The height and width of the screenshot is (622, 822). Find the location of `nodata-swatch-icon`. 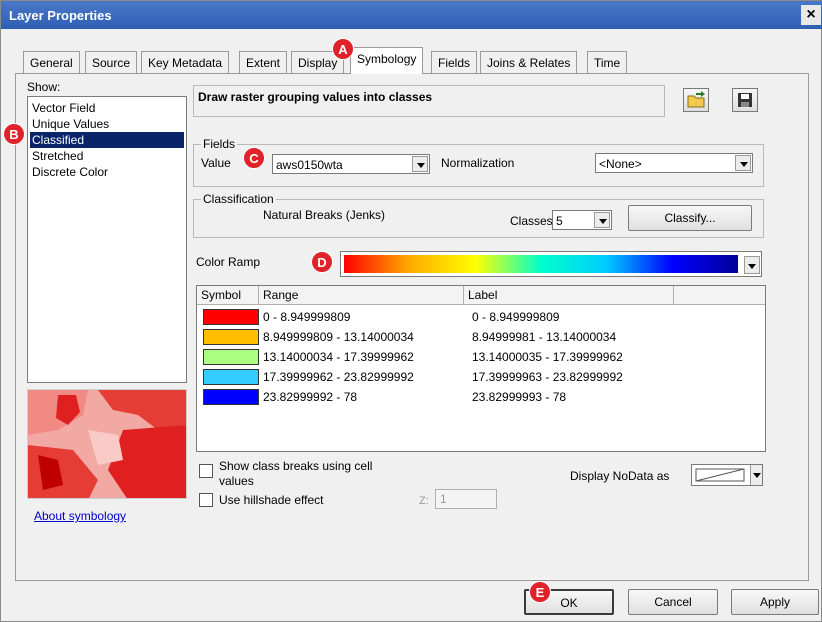

nodata-swatch-icon is located at coordinates (720, 475).